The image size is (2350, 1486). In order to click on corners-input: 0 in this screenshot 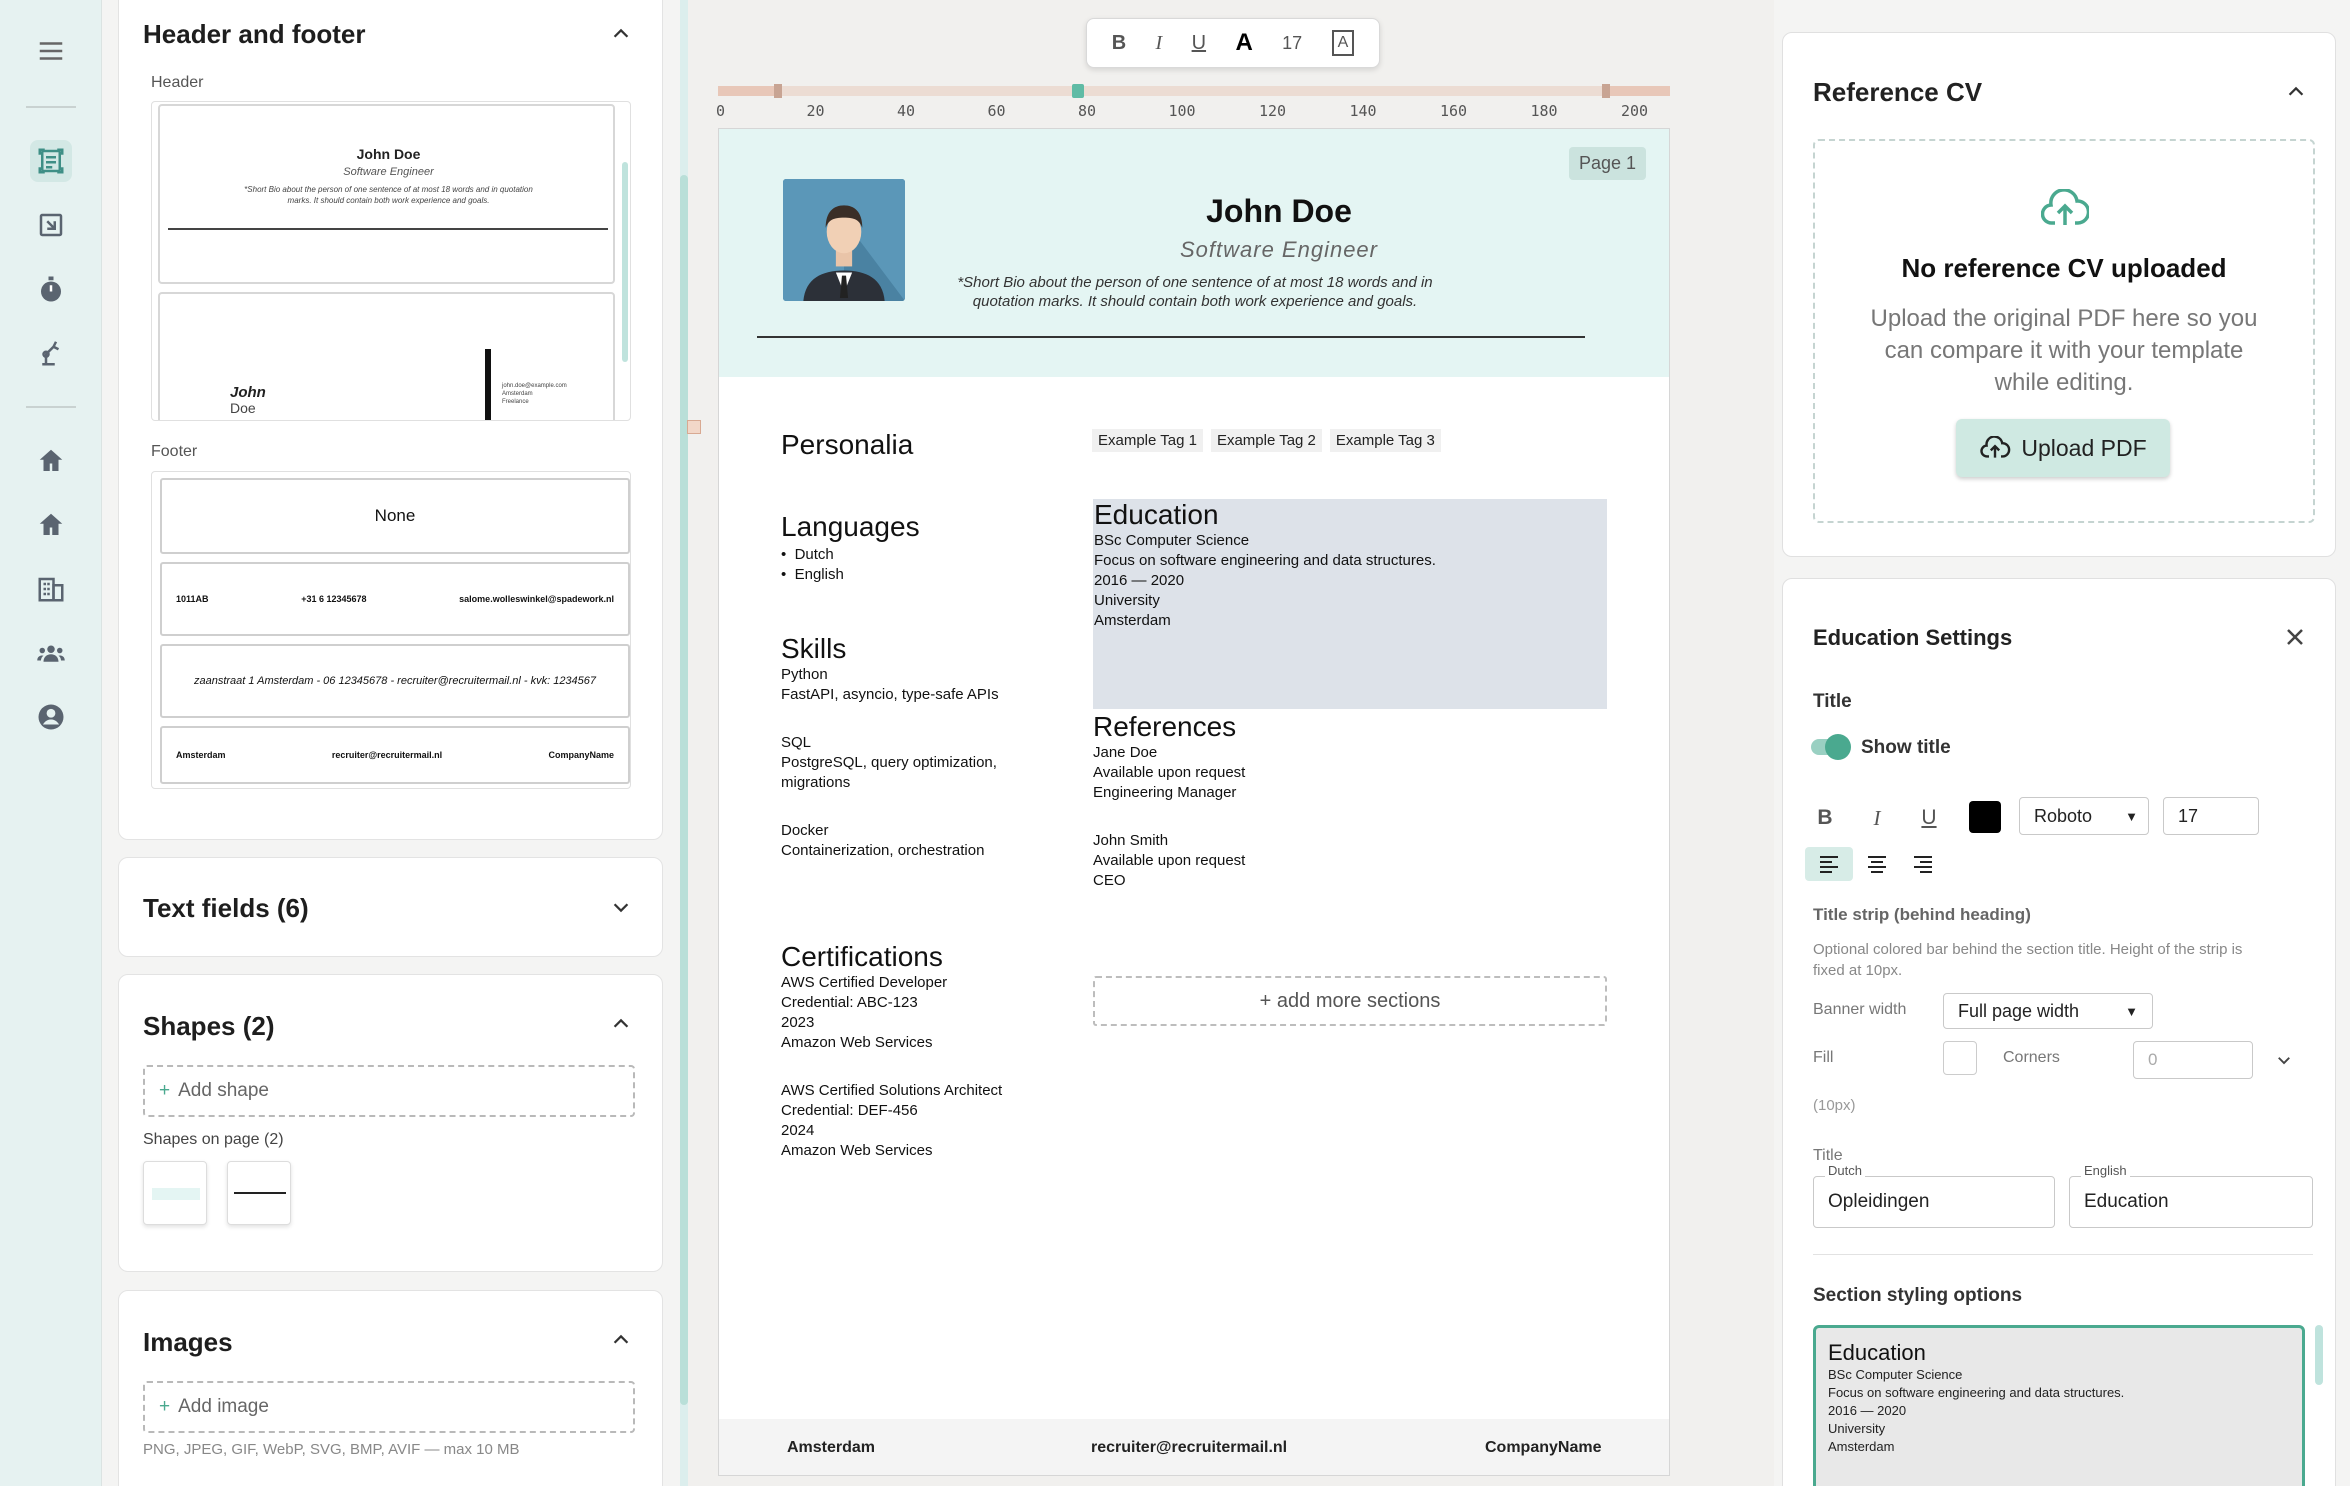, I will do `click(2193, 1060)`.